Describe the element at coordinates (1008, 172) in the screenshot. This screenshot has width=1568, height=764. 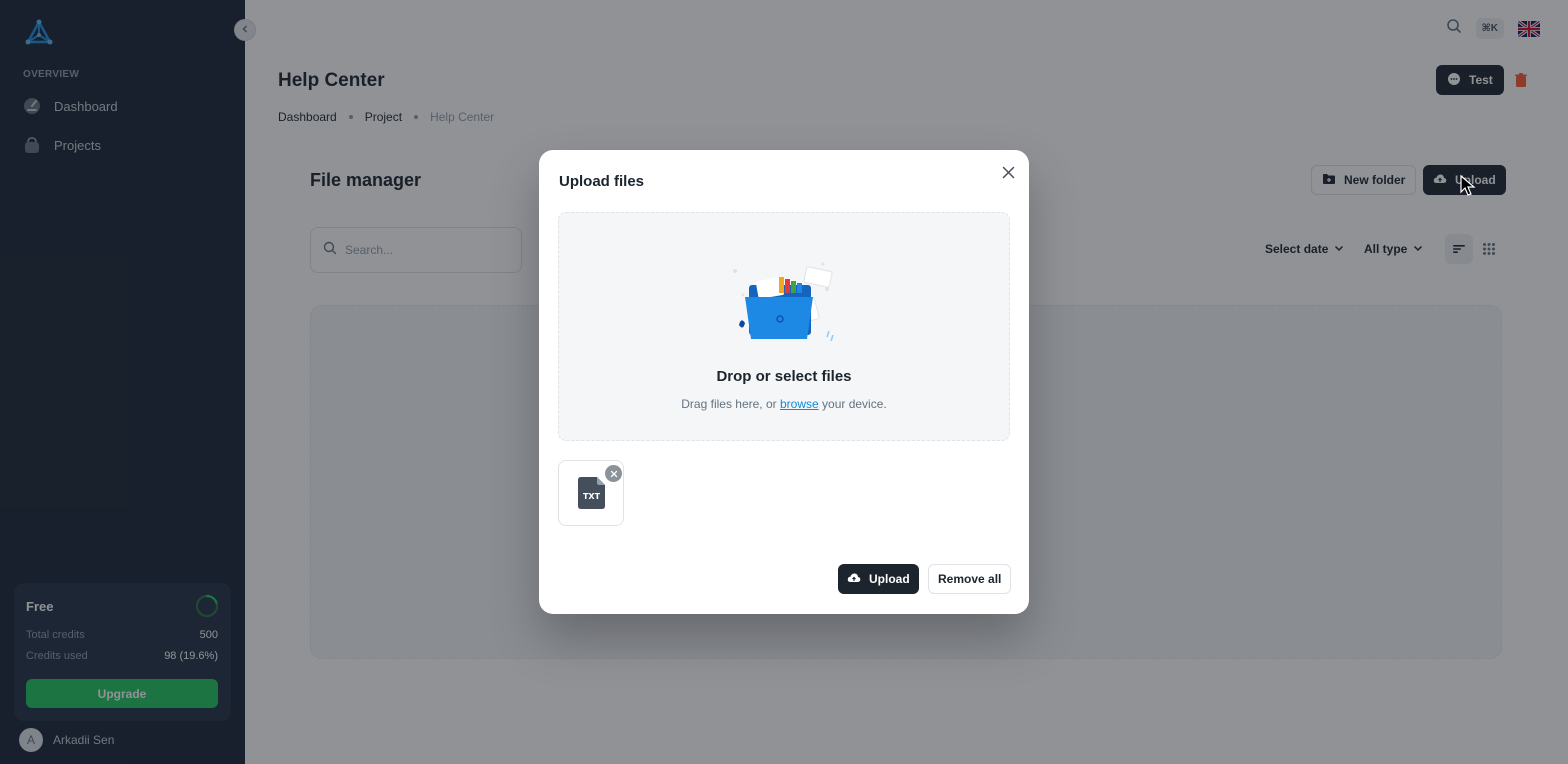
I see `close-icon` at that location.